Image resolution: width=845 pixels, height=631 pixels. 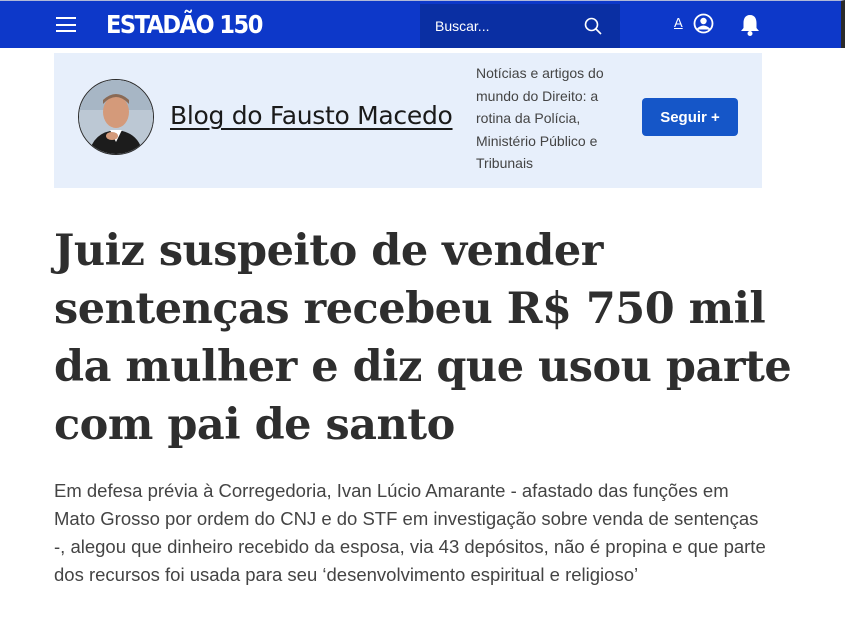 What do you see at coordinates (703, 26) in the screenshot?
I see `user-icon` at bounding box center [703, 26].